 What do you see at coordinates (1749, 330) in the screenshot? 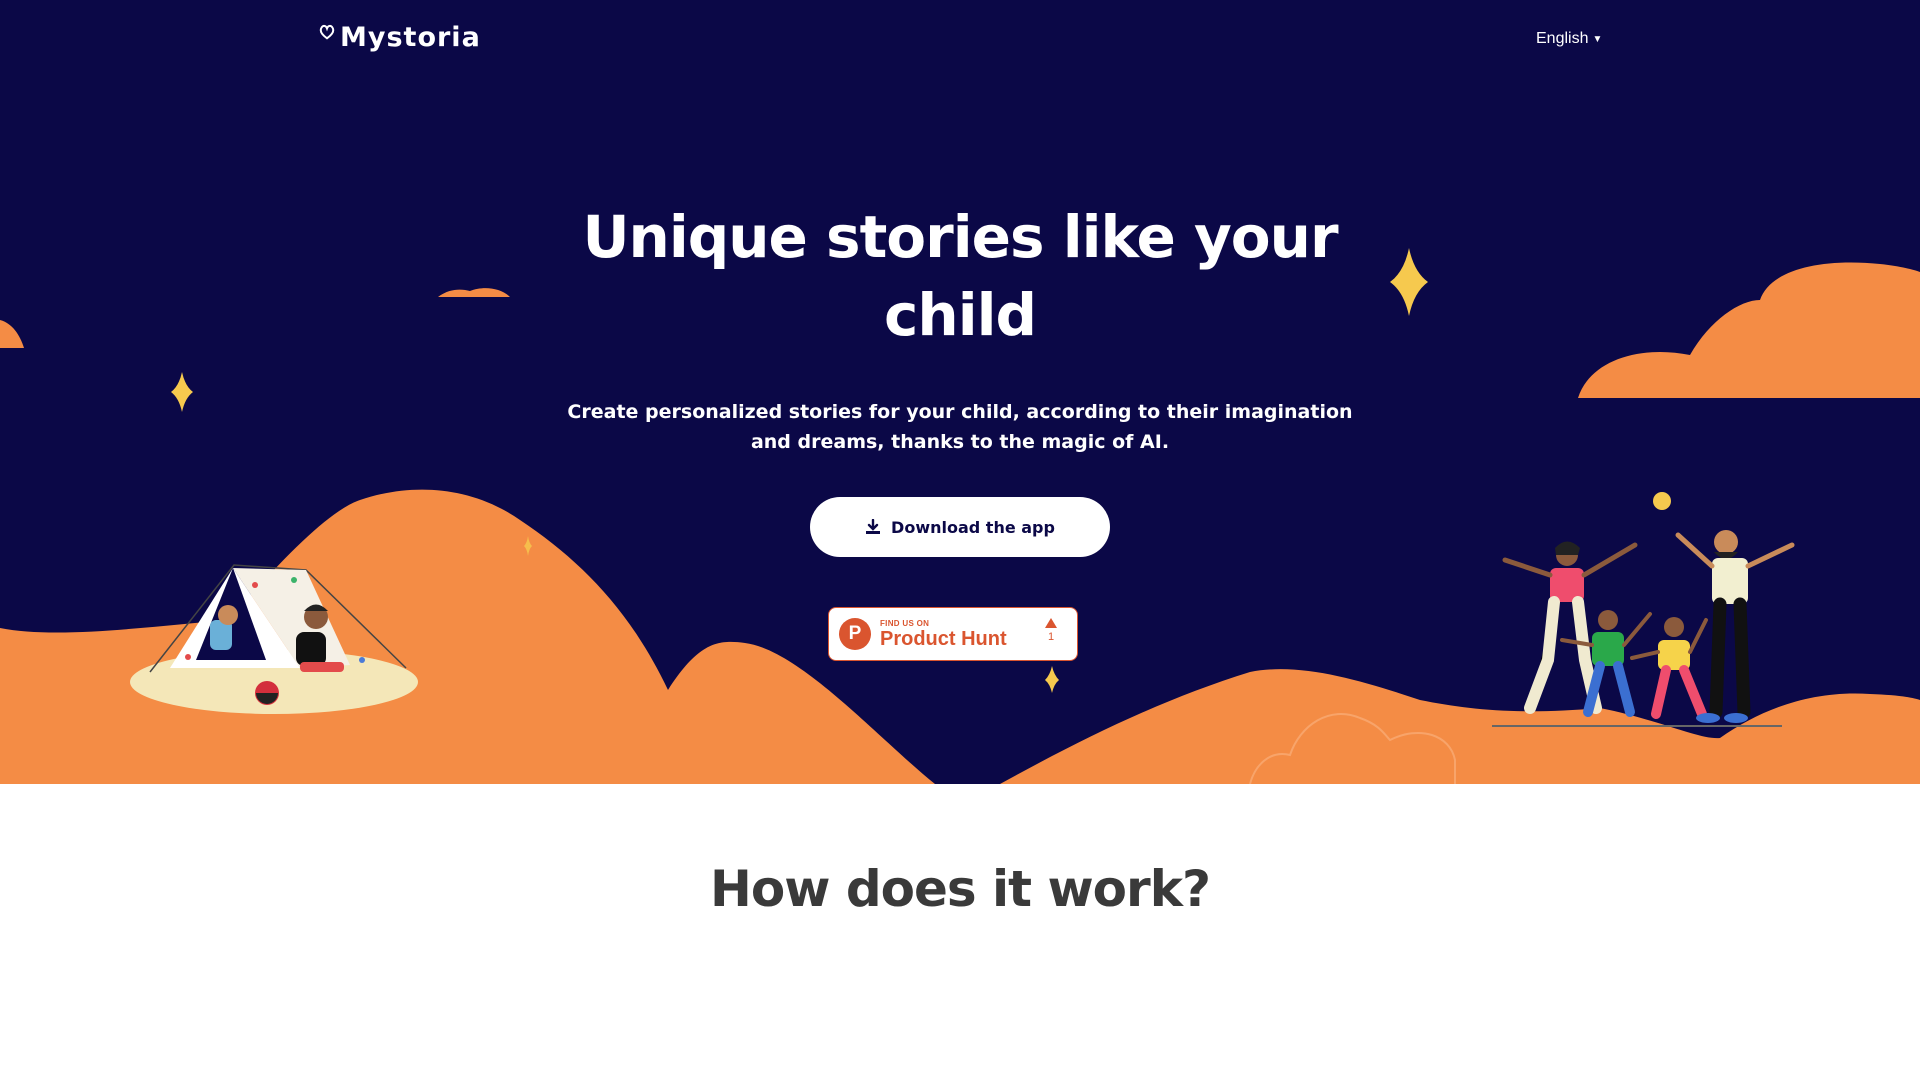
I see `cloud-right` at bounding box center [1749, 330].